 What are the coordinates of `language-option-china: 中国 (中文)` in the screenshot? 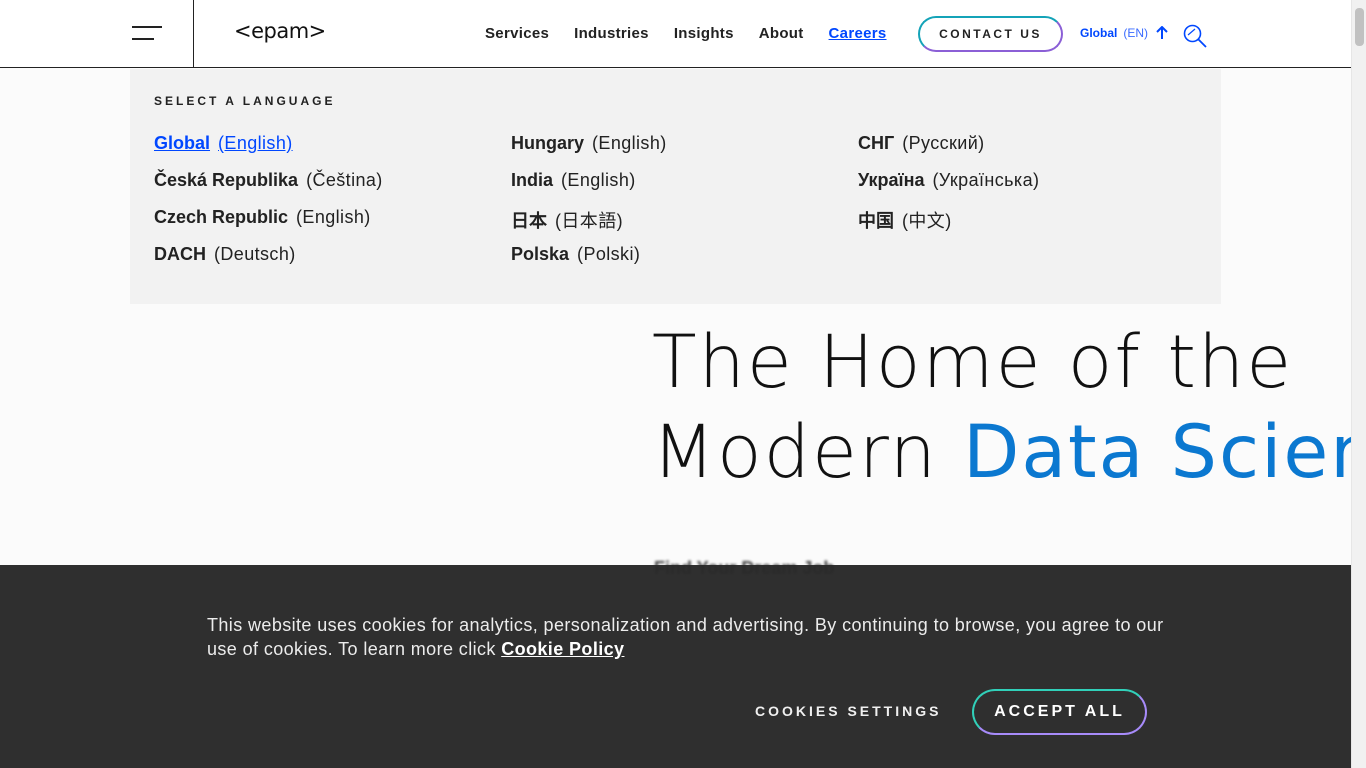 It's located at (948, 225).